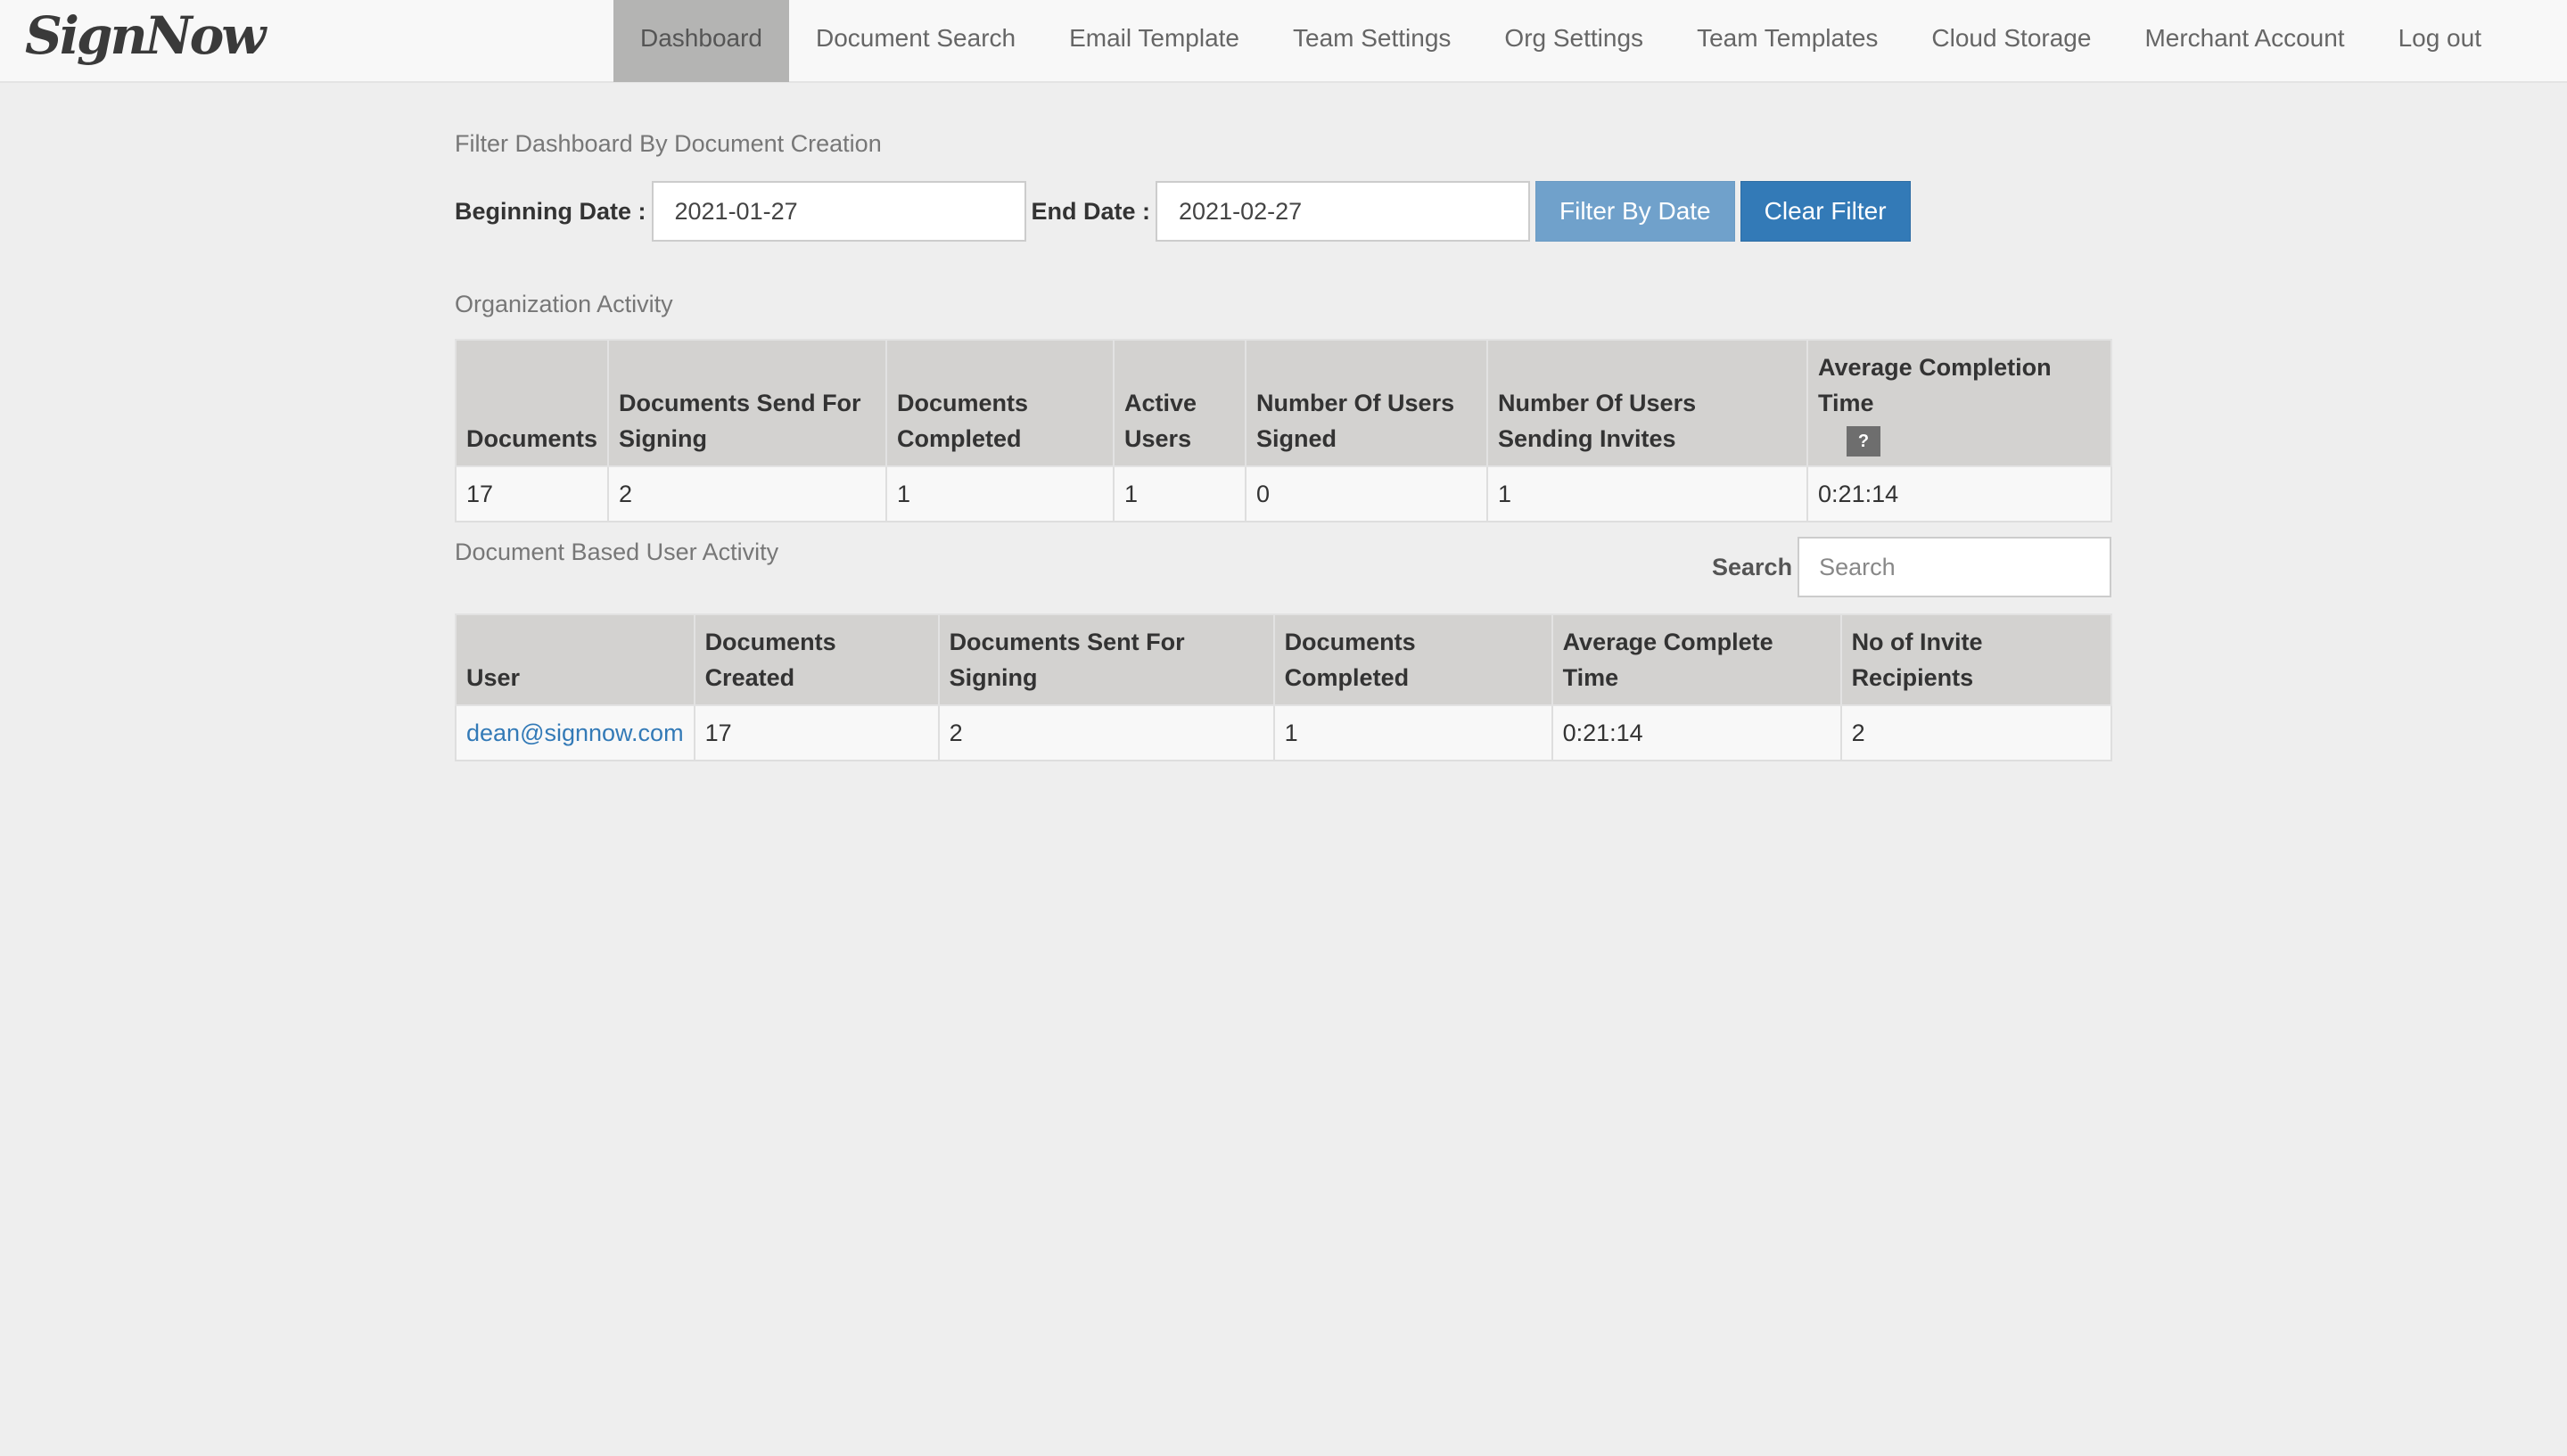  I want to click on col-average-completion-time: Average Completion Time ?, so click(1959, 403).